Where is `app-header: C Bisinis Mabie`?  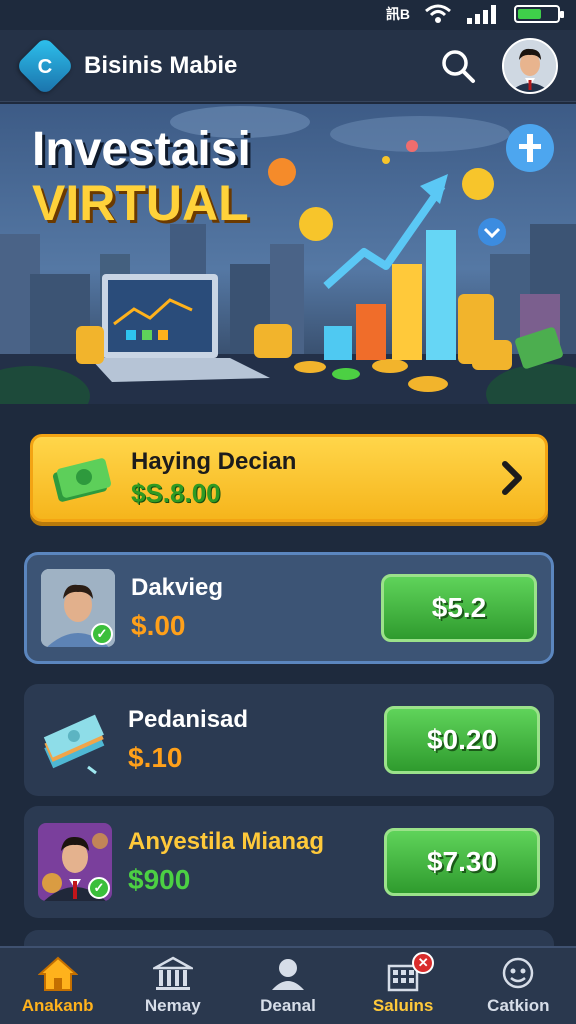 app-header: C Bisinis Mabie is located at coordinates (288, 66).